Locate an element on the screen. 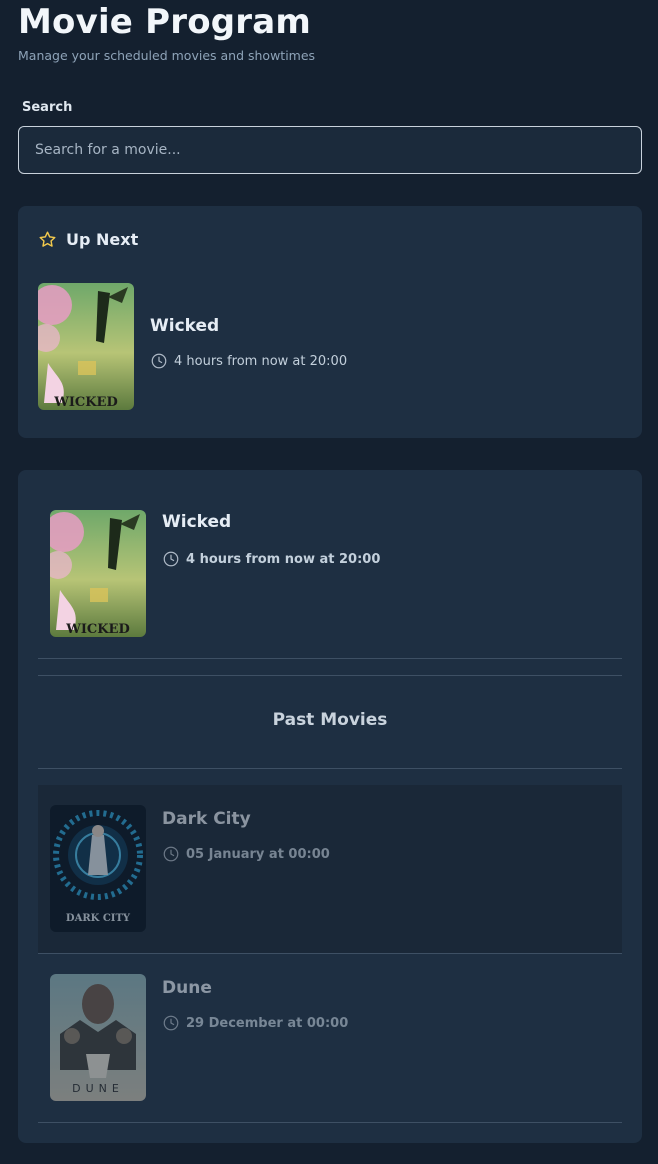  list-item: WICKED Wicked 4 hours from now at 20:00 is located at coordinates (330, 575).